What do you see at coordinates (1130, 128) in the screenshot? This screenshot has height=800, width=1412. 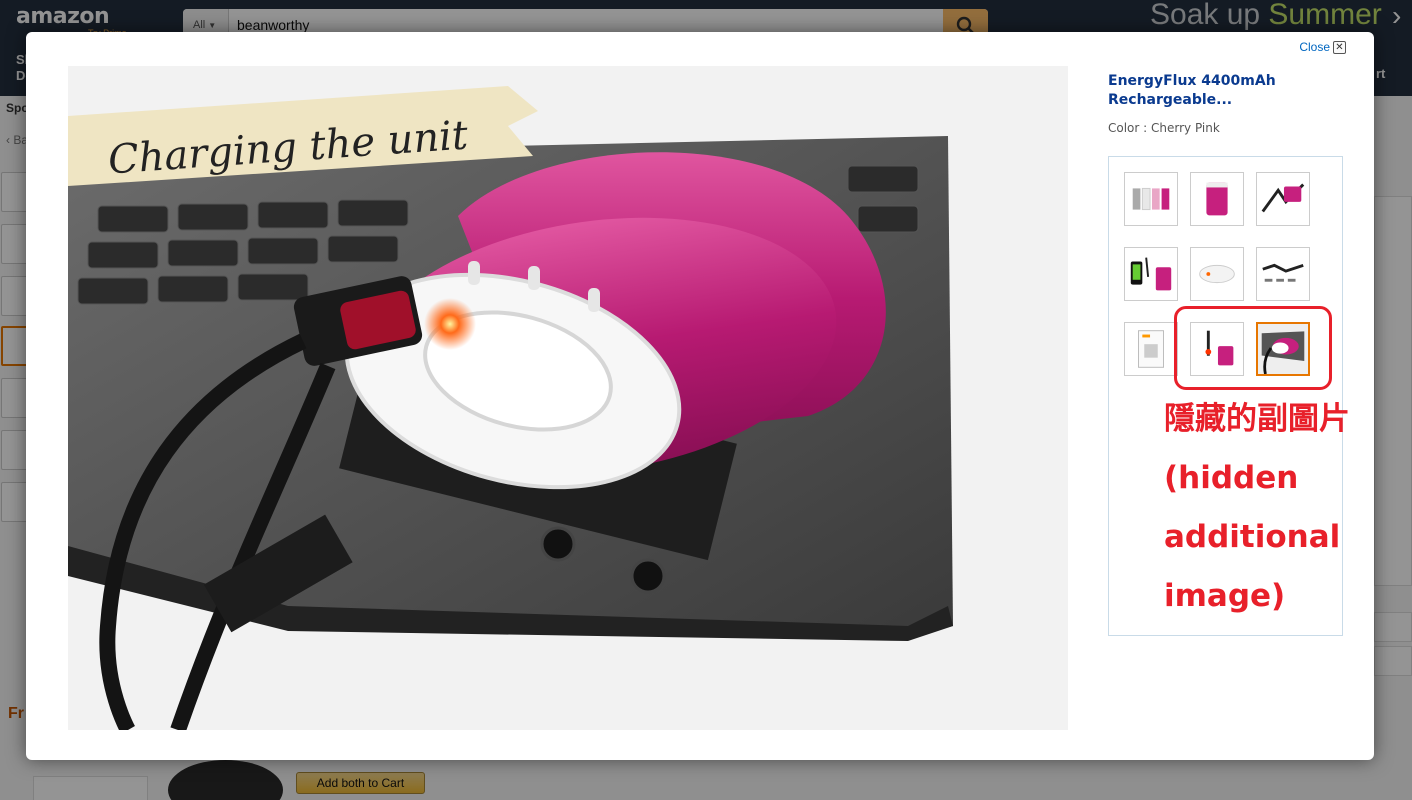 I see `color-label: Color :` at bounding box center [1130, 128].